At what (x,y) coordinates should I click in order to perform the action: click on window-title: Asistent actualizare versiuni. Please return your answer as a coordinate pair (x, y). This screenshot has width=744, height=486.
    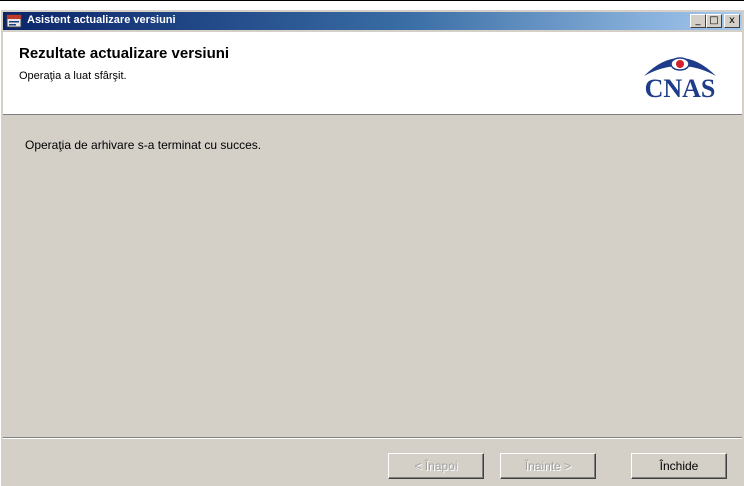
    Looking at the image, I should click on (101, 20).